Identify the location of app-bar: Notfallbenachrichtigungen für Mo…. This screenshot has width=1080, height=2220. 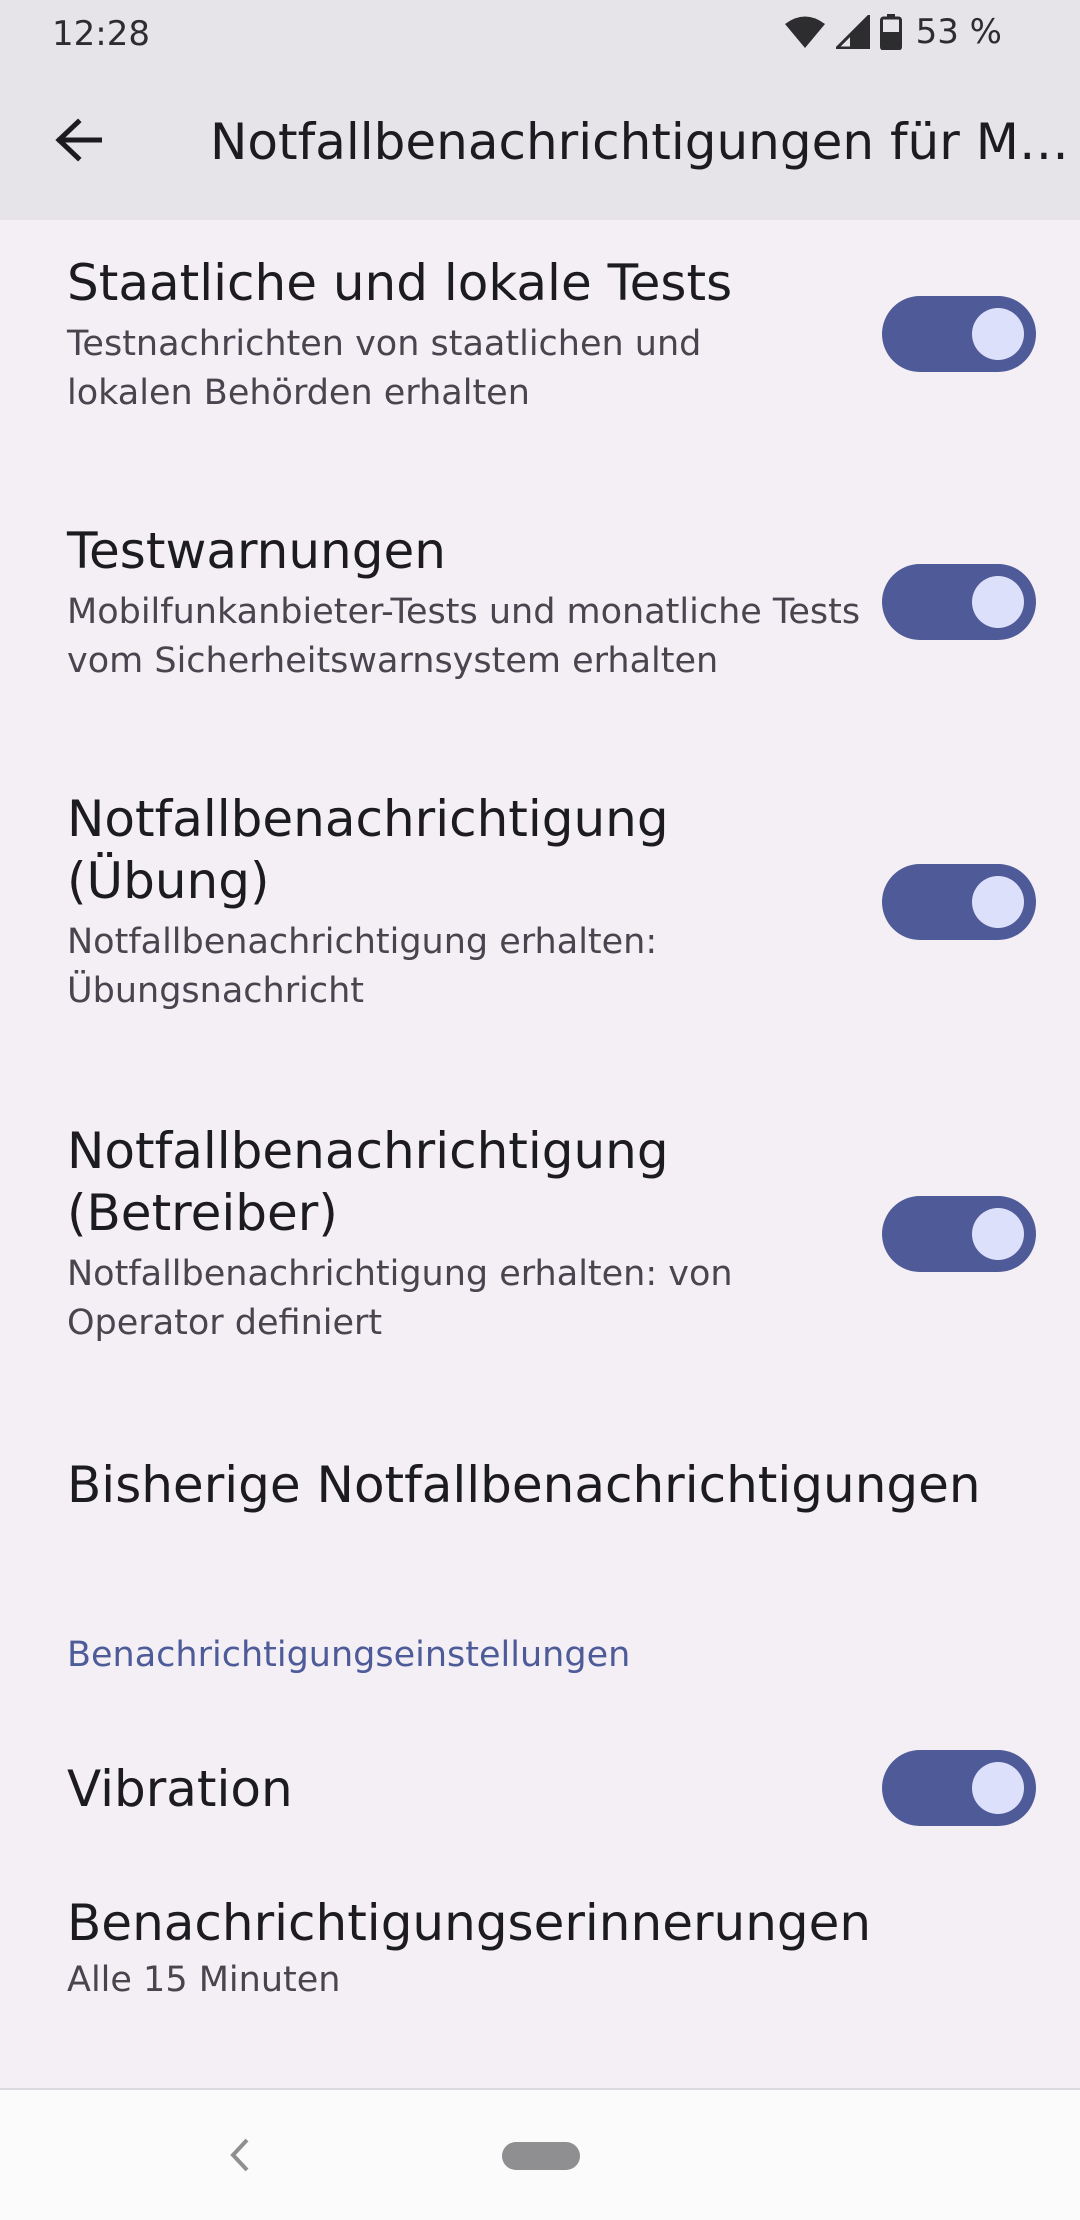
(540, 142).